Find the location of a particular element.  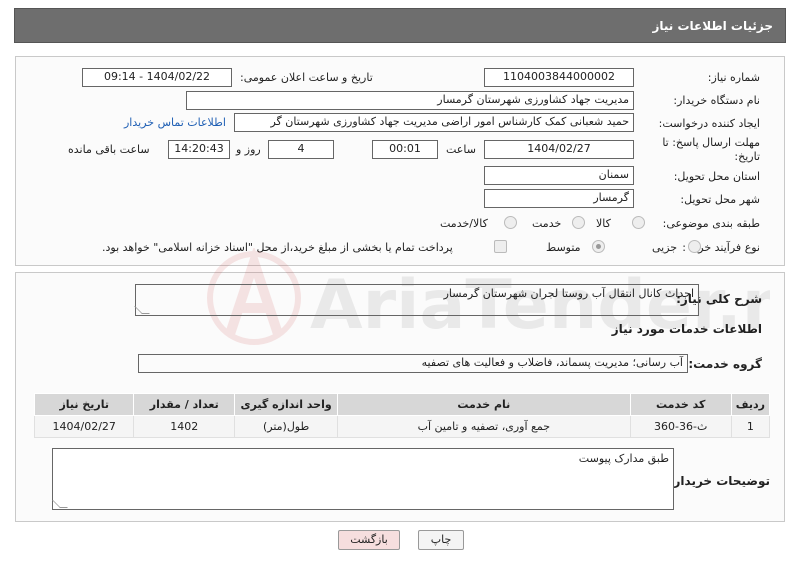

cell-unit: طول(متر) is located at coordinates (286, 426).